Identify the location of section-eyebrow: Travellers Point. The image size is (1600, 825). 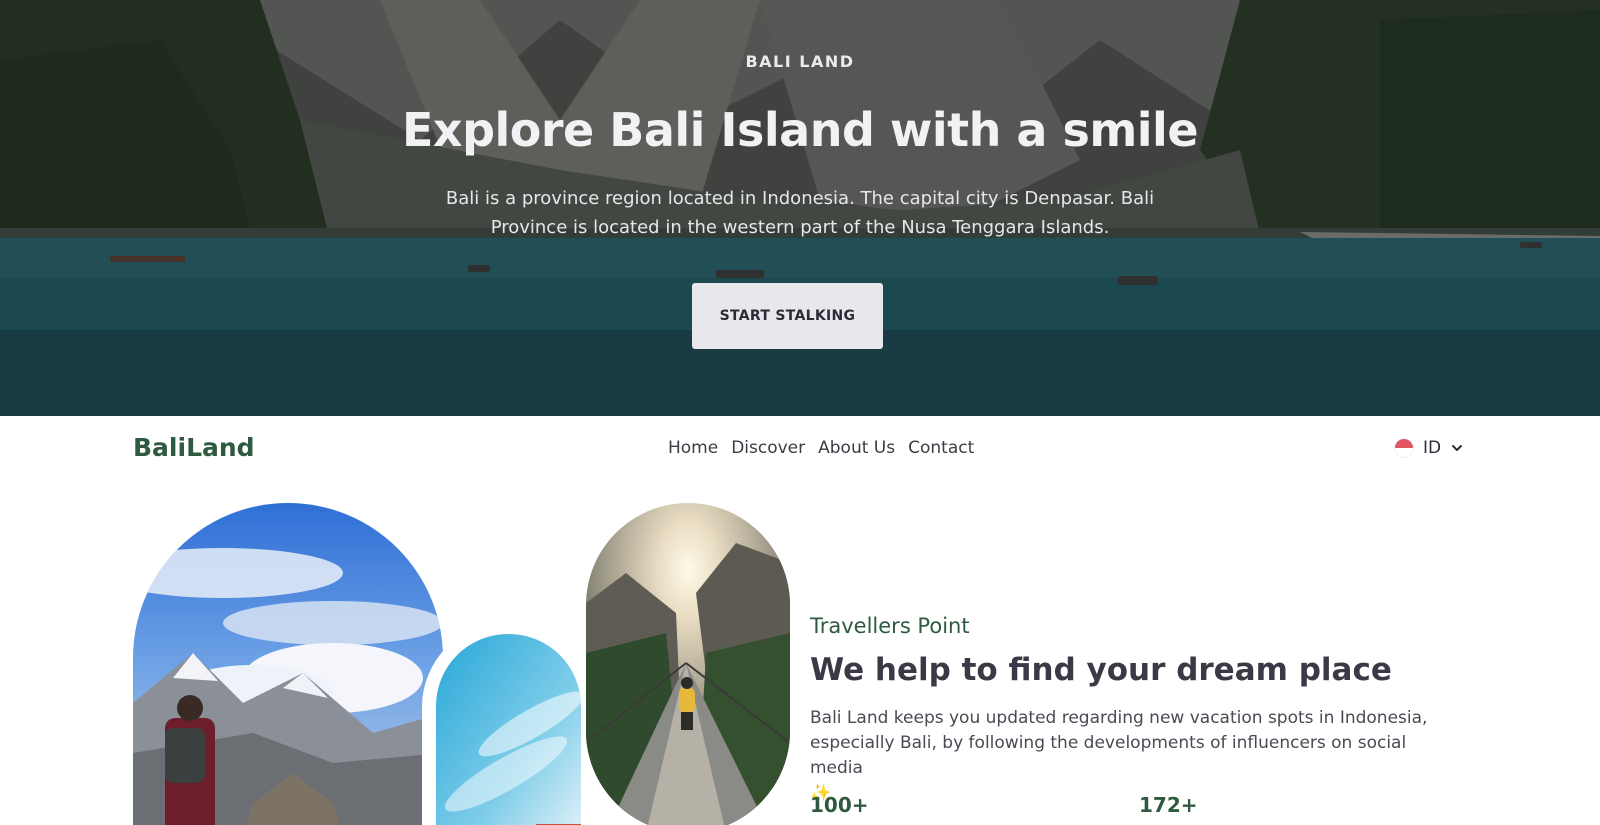
(890, 626).